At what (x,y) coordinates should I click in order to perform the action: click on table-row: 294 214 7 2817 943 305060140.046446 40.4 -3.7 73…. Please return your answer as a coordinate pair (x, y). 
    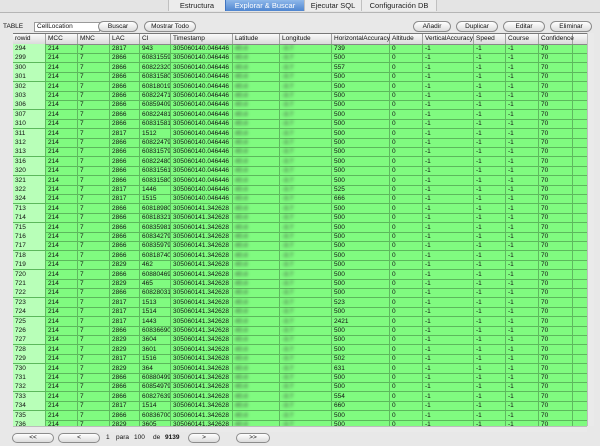
    Looking at the image, I should click on (300, 48).